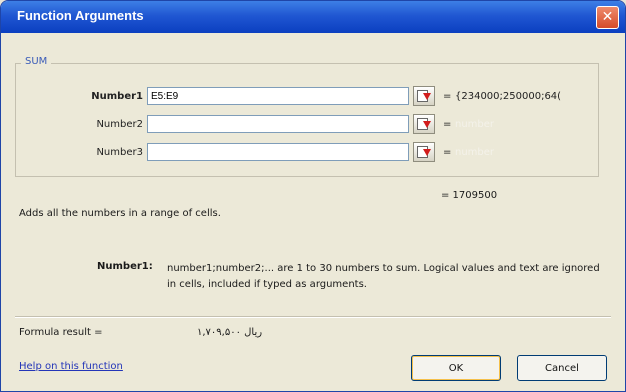 The height and width of the screenshot is (392, 626). What do you see at coordinates (125, 266) in the screenshot?
I see `argument-description-label: Number1:` at bounding box center [125, 266].